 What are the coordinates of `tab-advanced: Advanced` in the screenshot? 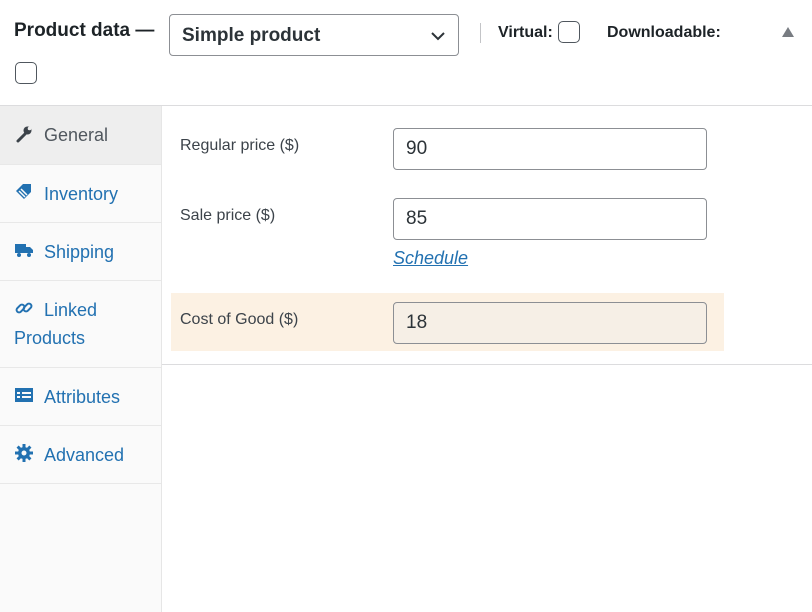 It's located at (80, 455).